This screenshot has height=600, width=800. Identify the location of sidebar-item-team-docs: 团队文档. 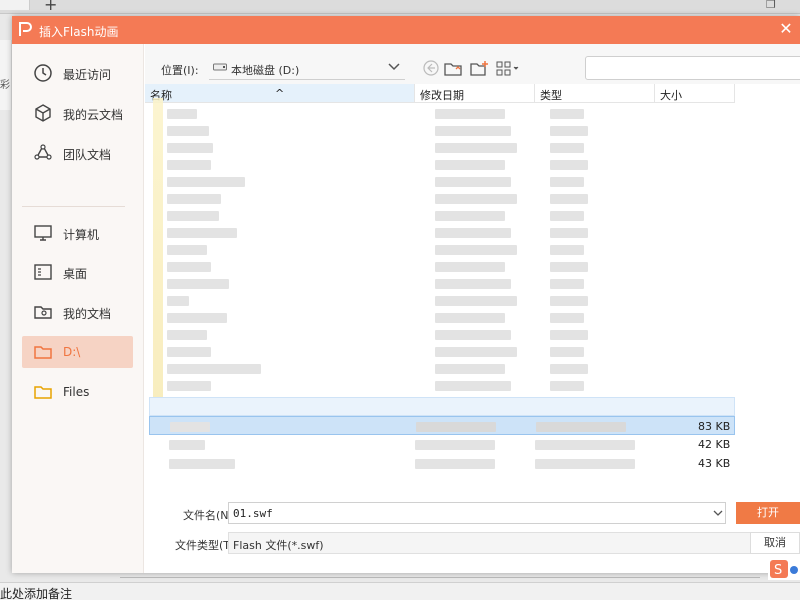
(77, 153).